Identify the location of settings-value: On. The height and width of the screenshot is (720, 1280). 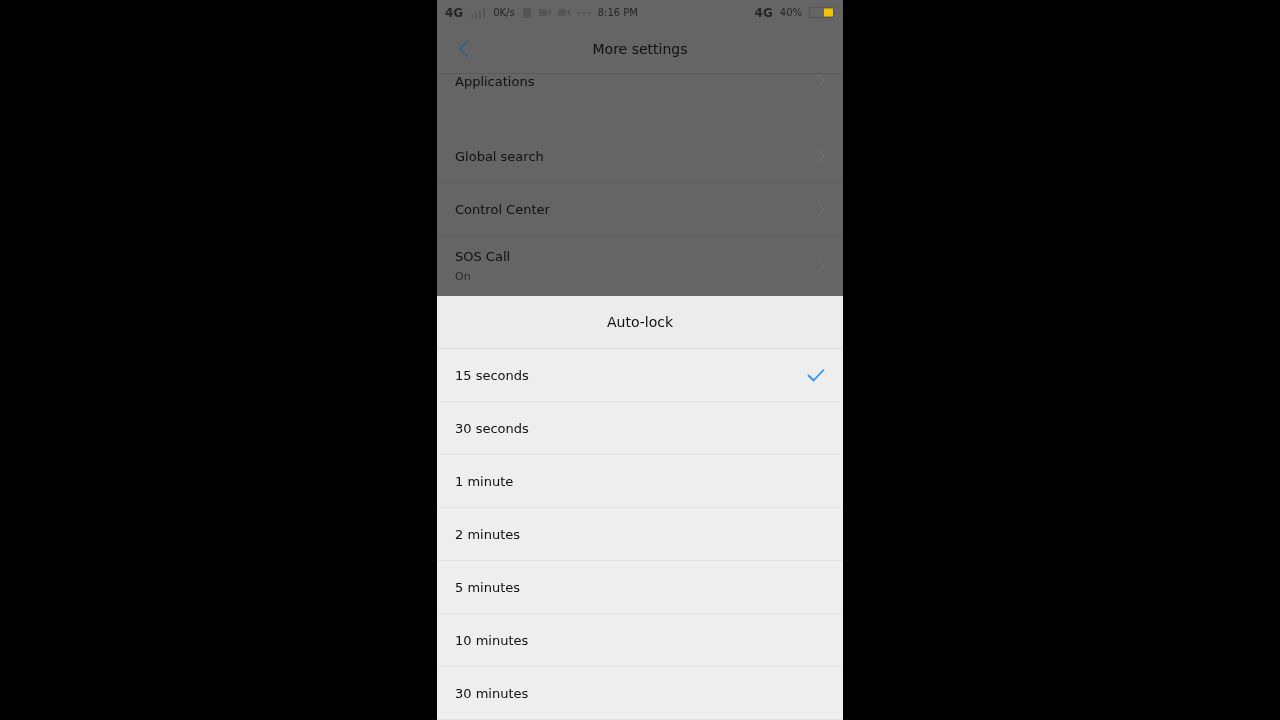
(463, 276).